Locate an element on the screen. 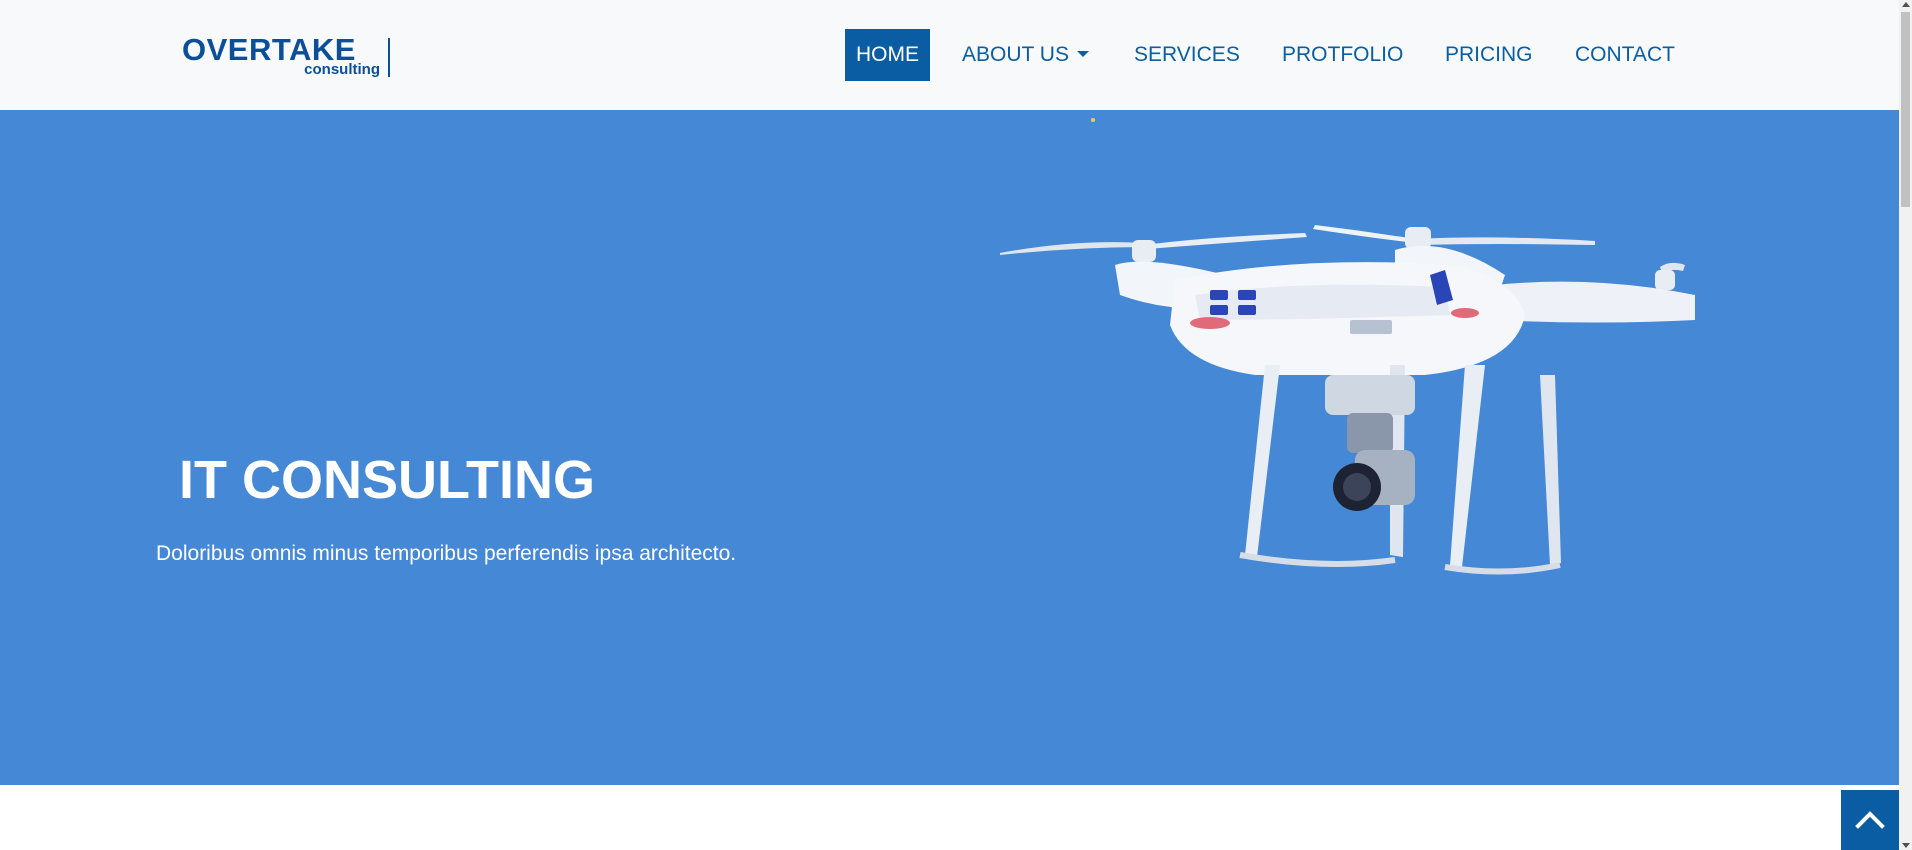 This screenshot has width=1912, height=850. scroll-up-arrow-icon is located at coordinates (1906, 4).